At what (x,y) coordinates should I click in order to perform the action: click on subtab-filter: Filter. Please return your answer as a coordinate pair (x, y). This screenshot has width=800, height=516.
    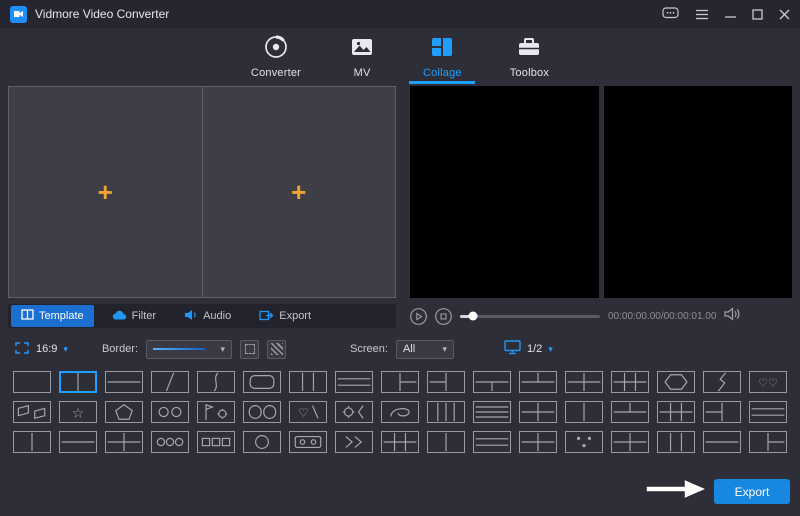
    Looking at the image, I should click on (134, 316).